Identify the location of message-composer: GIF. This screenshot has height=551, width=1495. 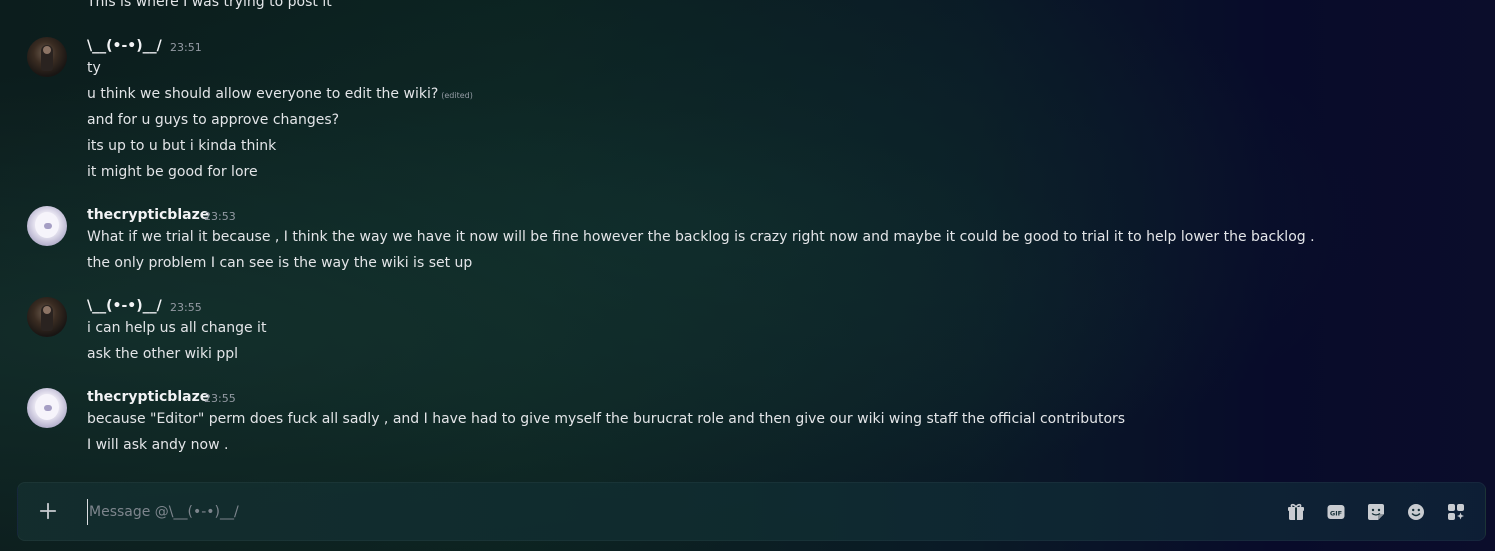
(751, 511).